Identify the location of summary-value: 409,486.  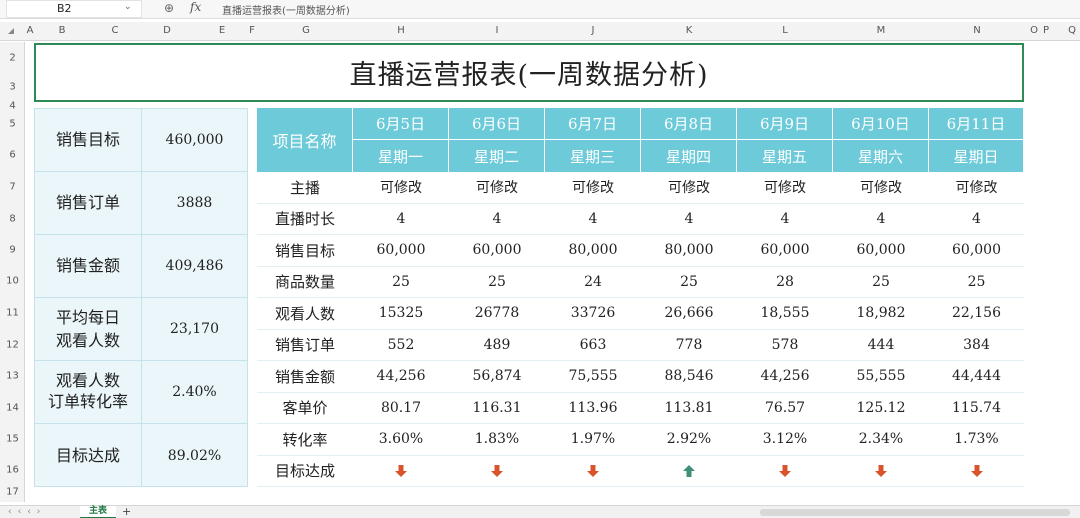
(194, 266).